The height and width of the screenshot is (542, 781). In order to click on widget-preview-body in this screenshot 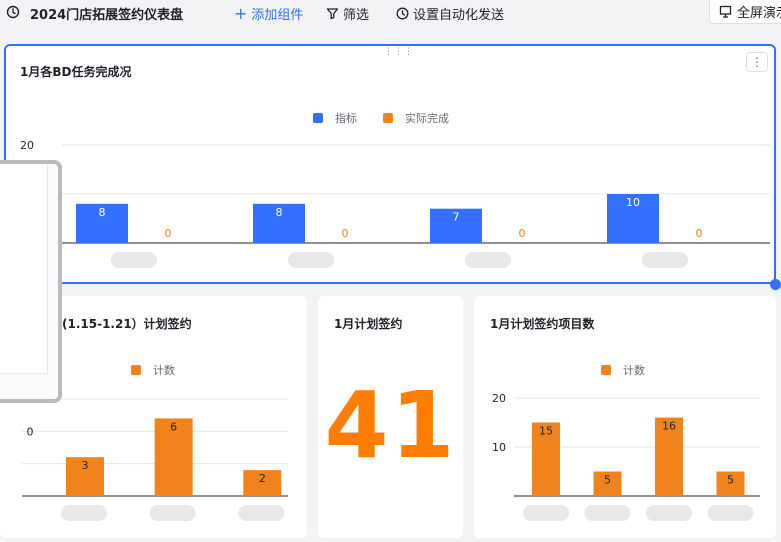, I will do `click(24, 269)`.